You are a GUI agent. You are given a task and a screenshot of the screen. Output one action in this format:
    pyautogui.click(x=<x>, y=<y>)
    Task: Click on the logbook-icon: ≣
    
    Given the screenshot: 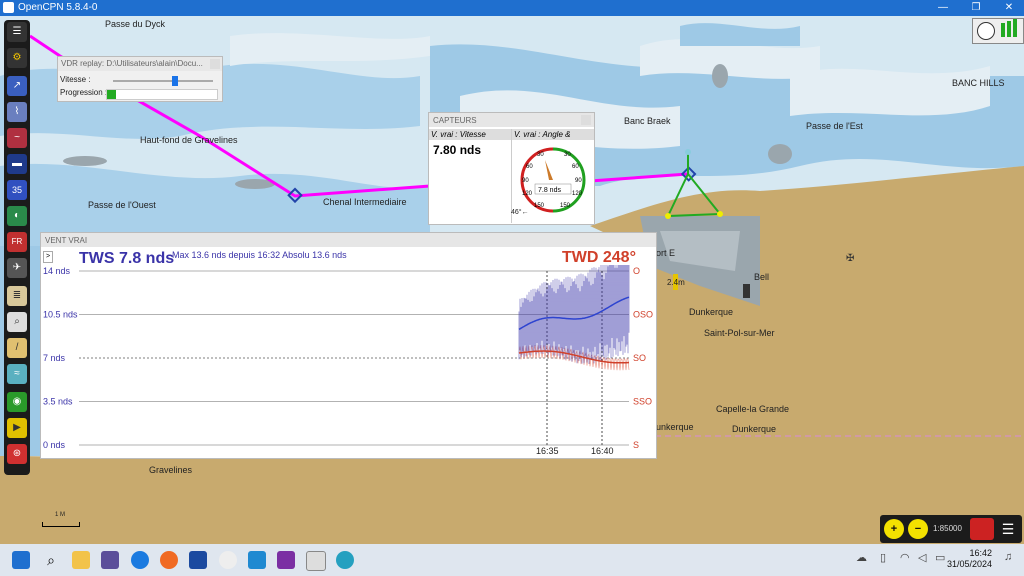 What is the action you would take?
    pyautogui.click(x=17, y=296)
    